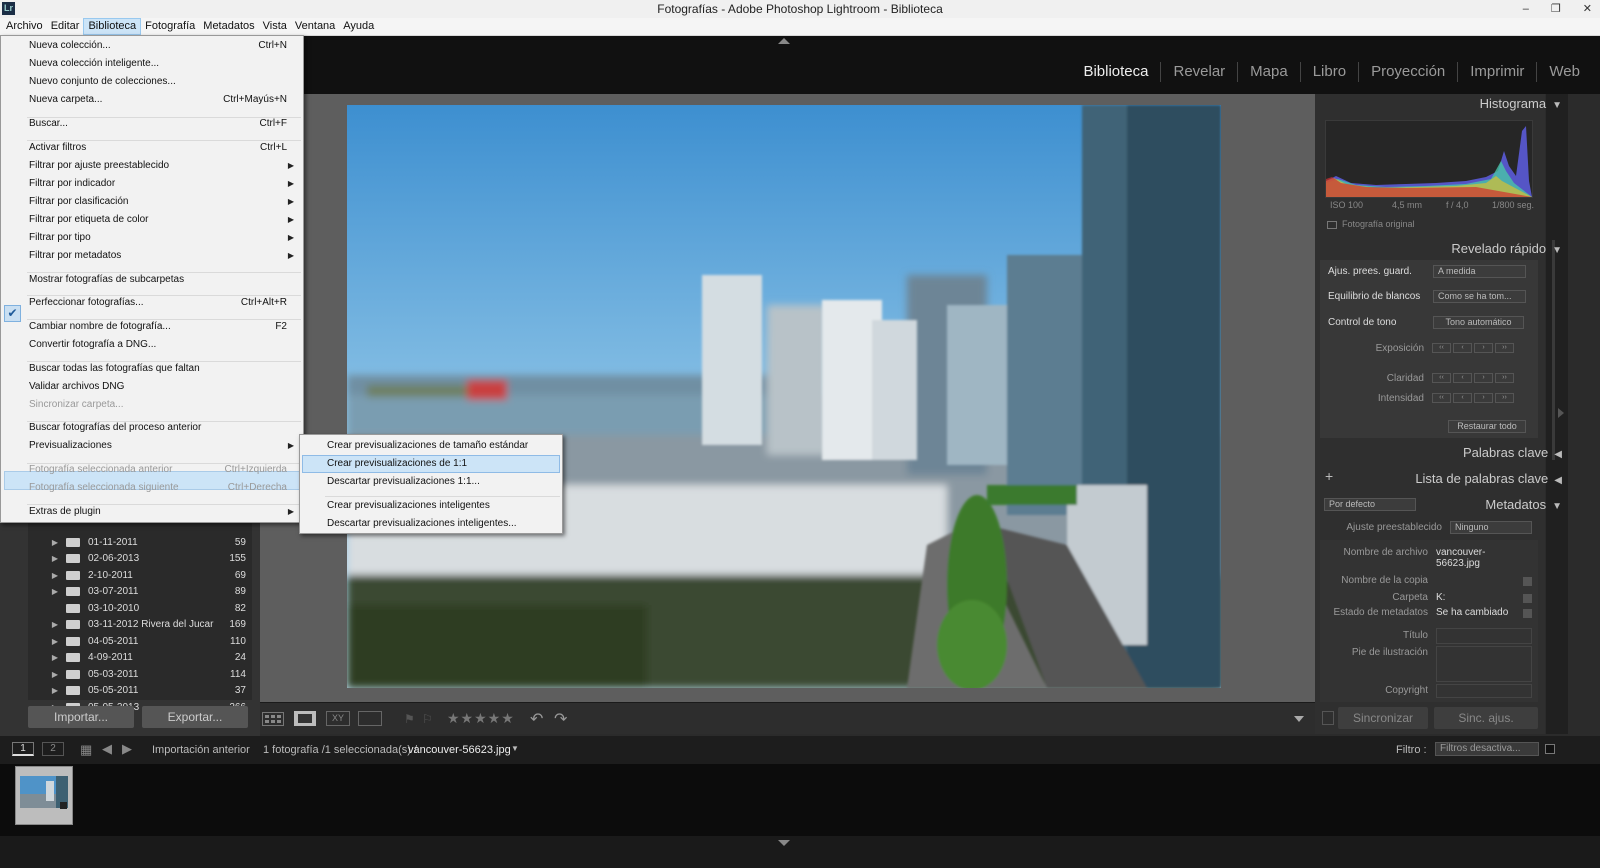  What do you see at coordinates (1553, 350) in the screenshot?
I see `right-panel-scrollbar` at bounding box center [1553, 350].